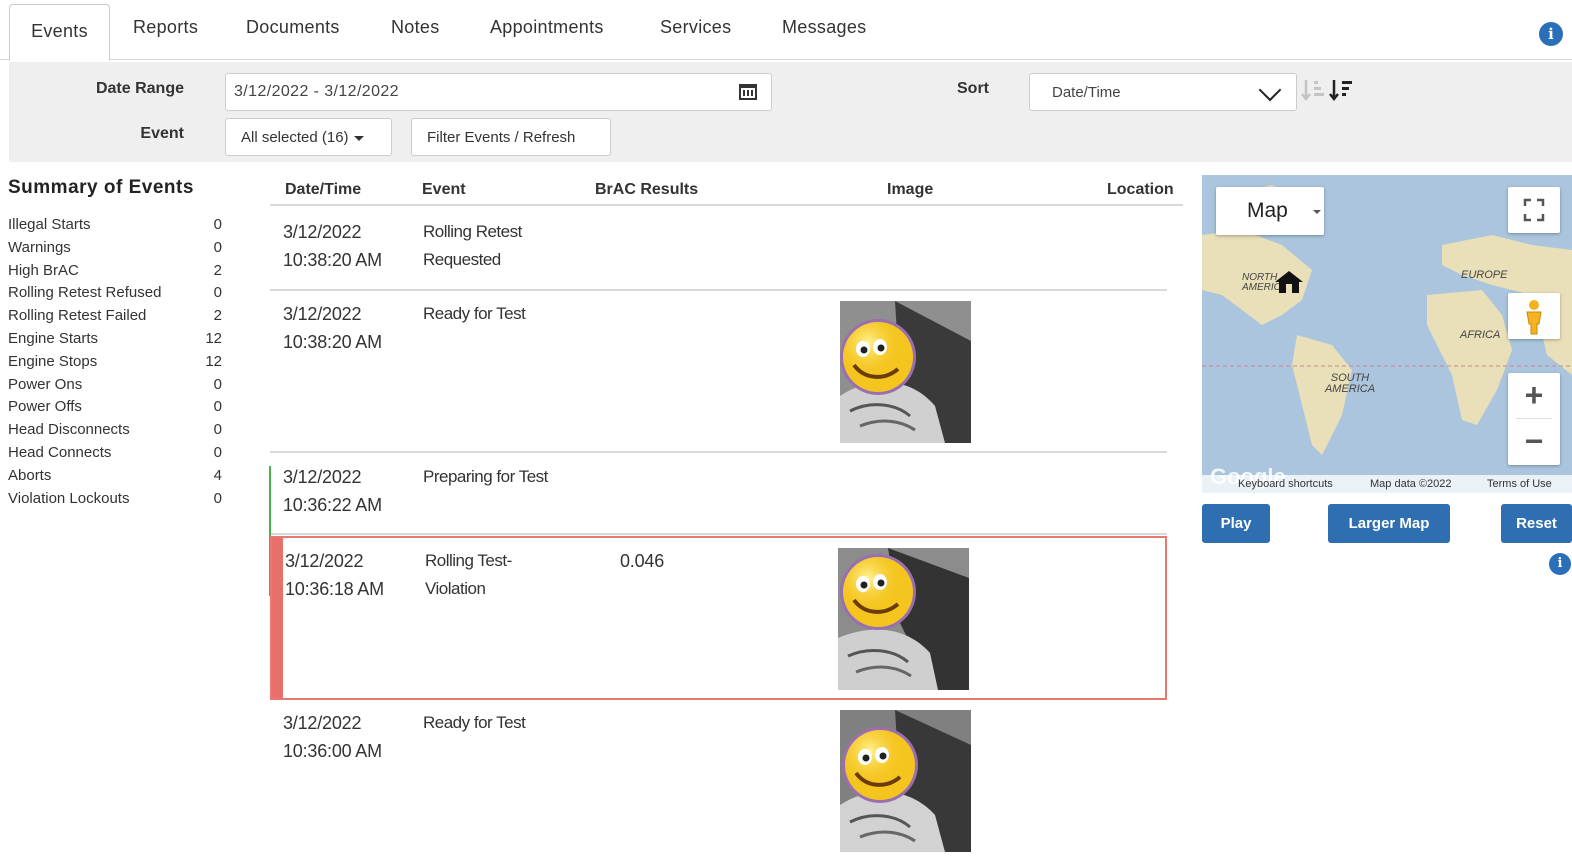 Image resolution: width=1572 pixels, height=859 pixels. Describe the element at coordinates (217, 316) in the screenshot. I see `summary-item-count: 2` at that location.